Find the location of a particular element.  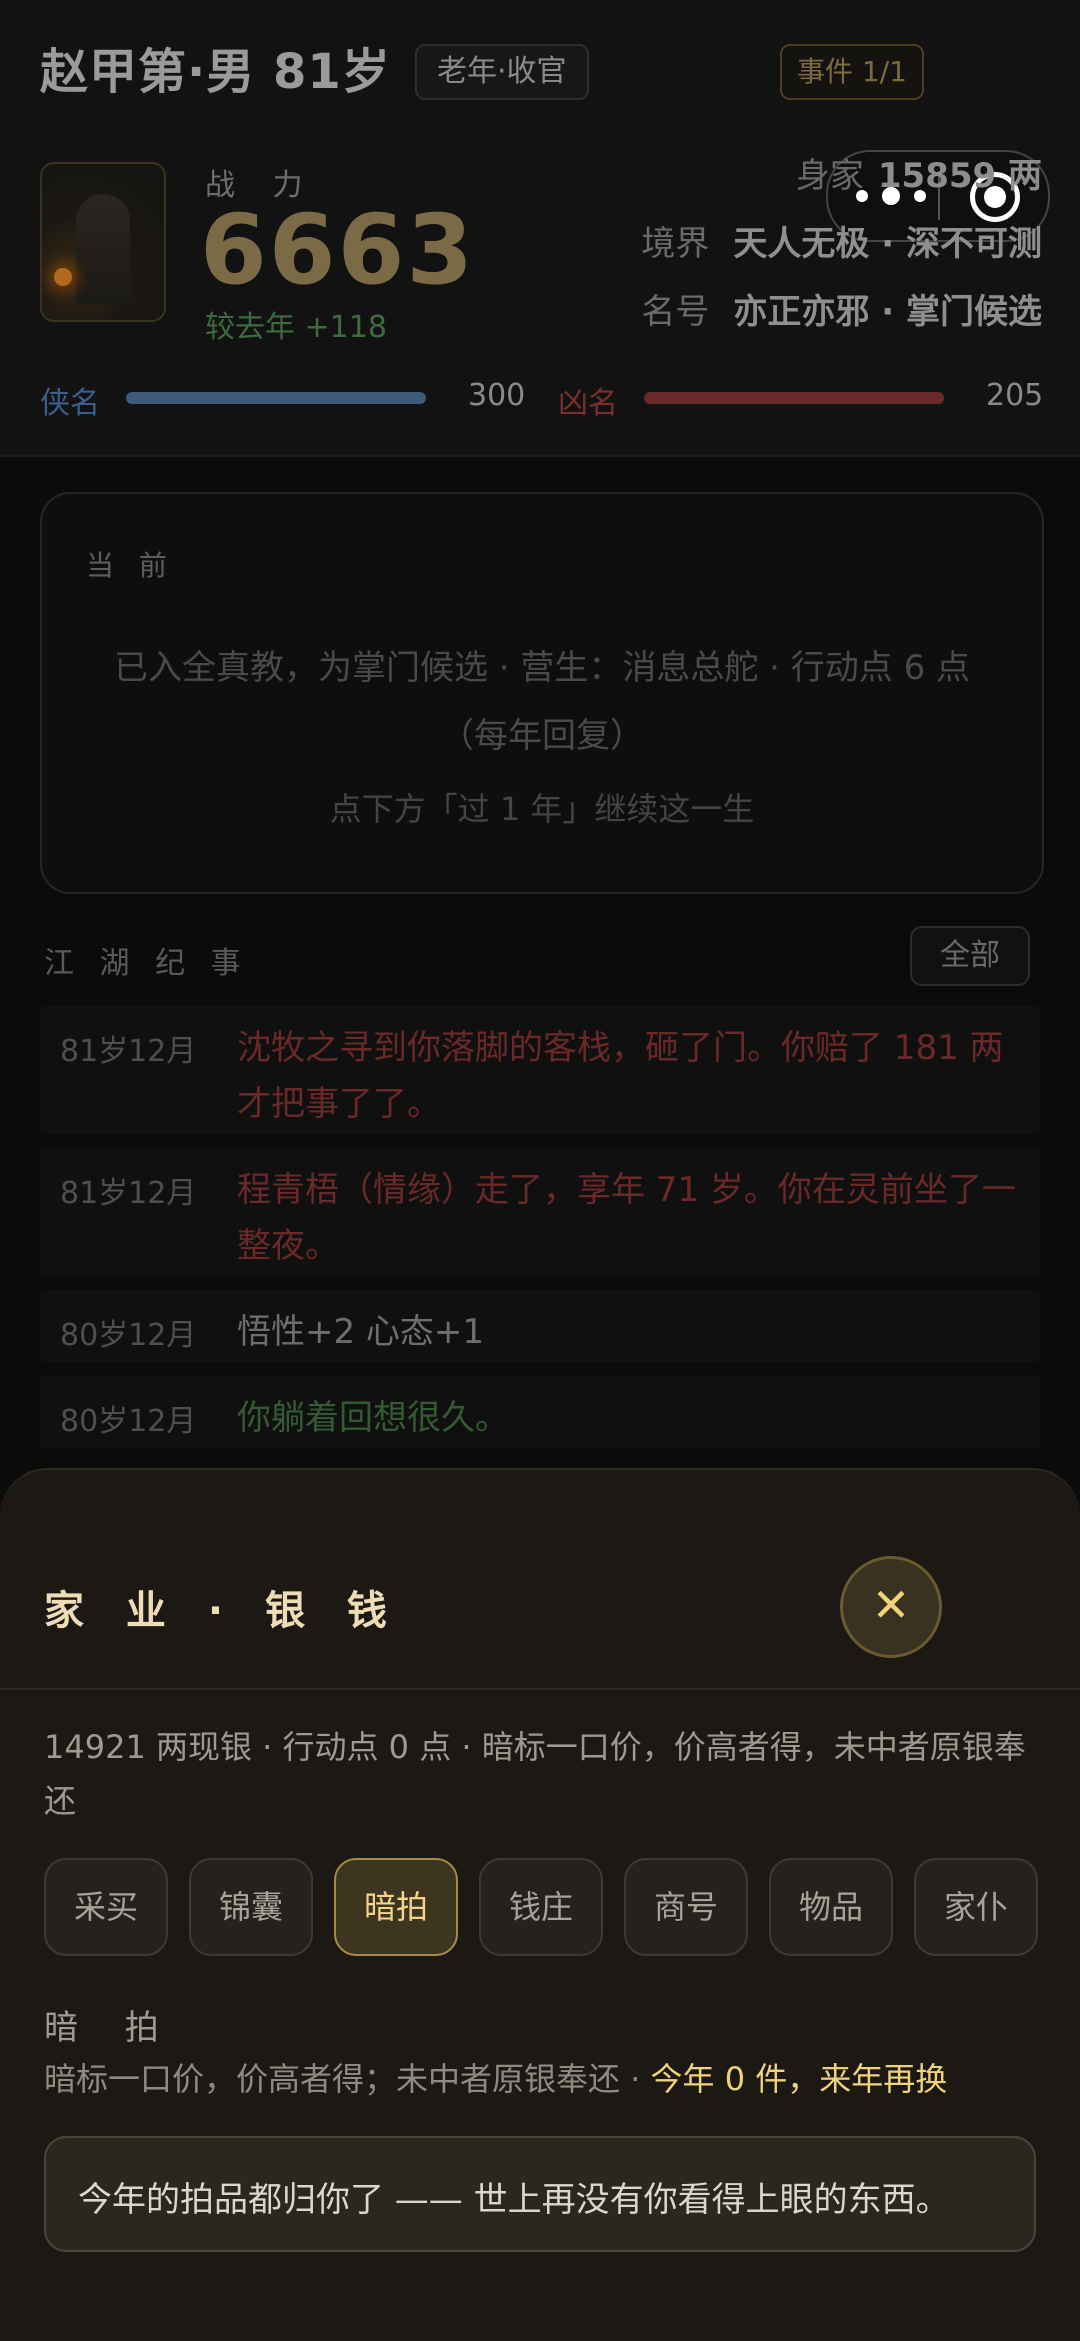

sheet-tabs: 采买 锦囊 暗拍 钱庄 商号 物品 家仆 is located at coordinates (544, 1908).